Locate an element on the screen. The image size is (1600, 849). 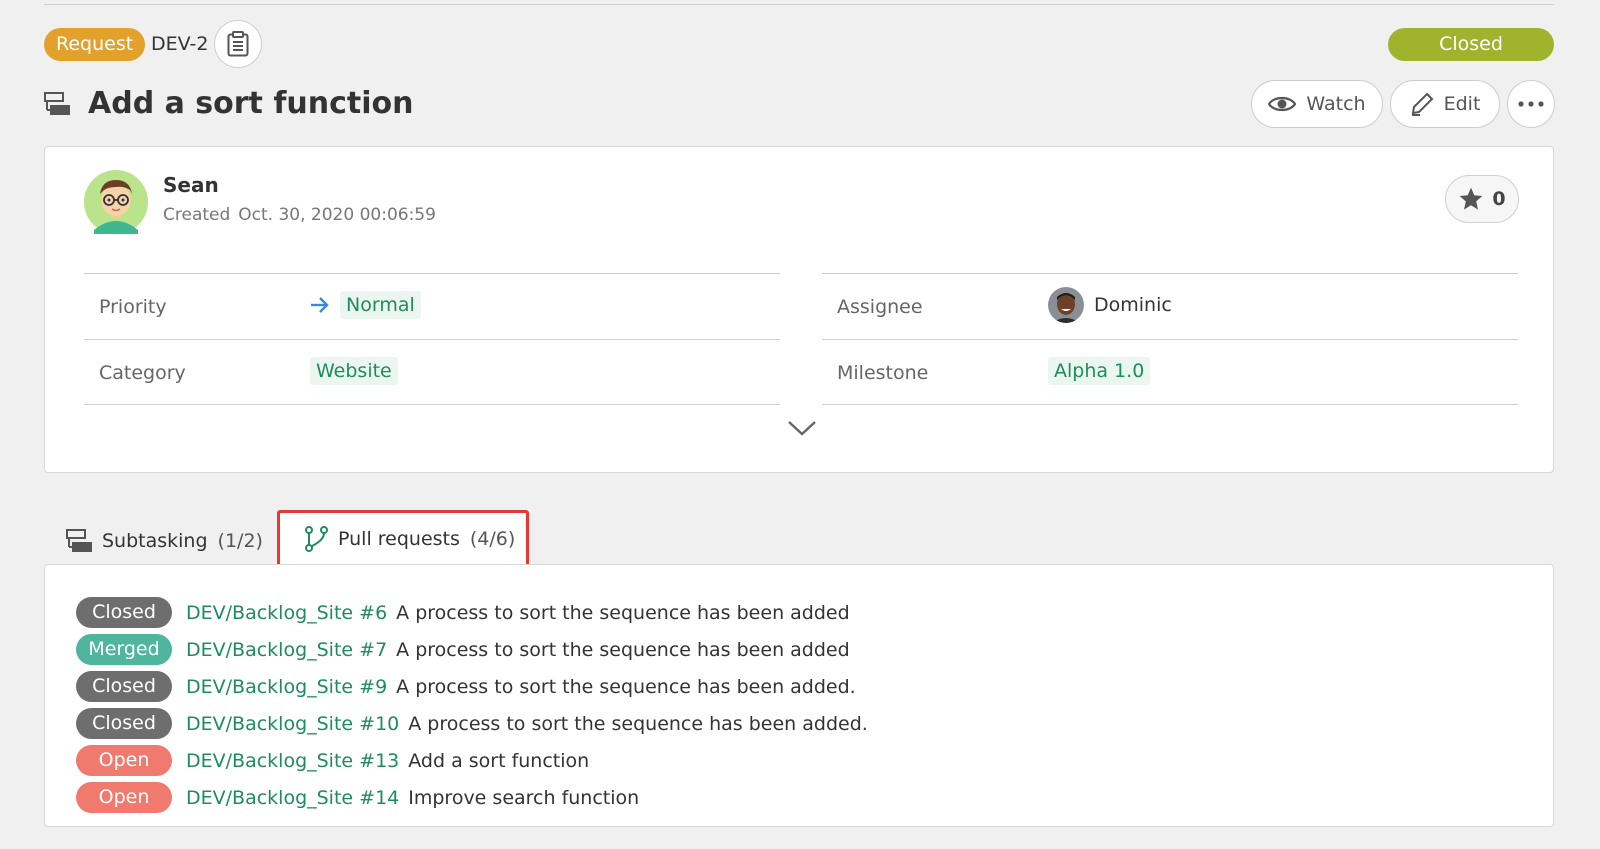
tab-subtasking-count: (1/2) is located at coordinates (240, 541).